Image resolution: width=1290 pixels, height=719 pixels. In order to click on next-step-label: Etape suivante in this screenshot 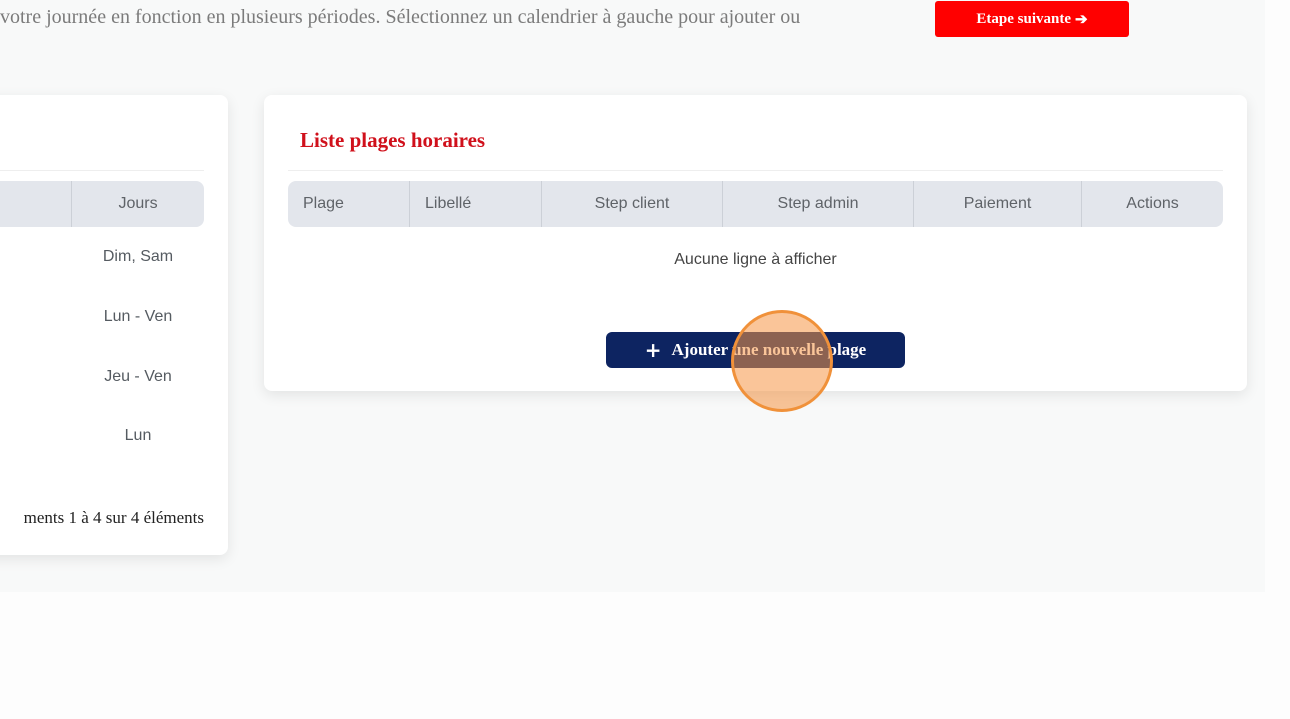, I will do `click(1023, 18)`.